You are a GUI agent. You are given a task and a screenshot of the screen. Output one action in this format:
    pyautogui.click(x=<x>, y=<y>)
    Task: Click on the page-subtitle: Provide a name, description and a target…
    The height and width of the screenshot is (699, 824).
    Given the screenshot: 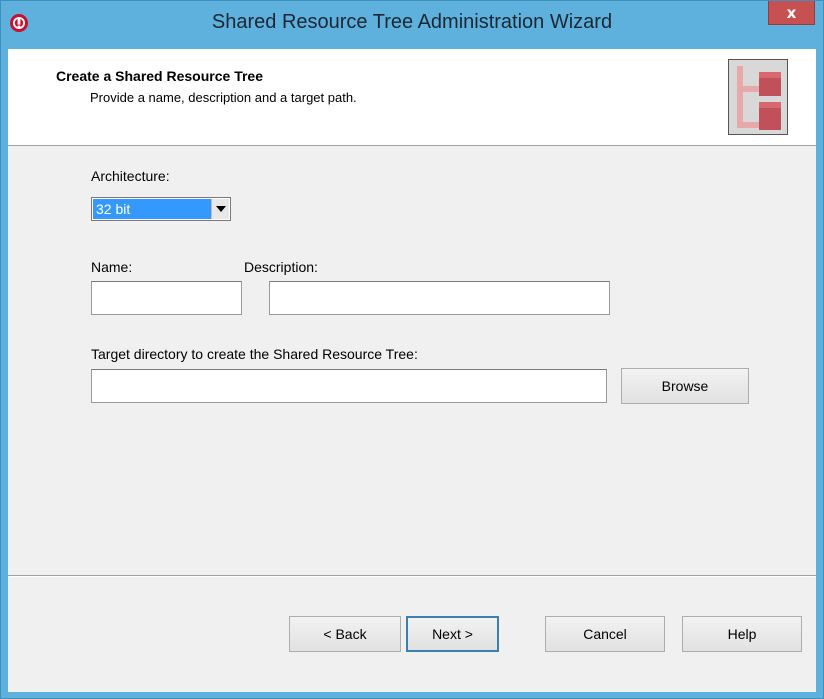 What is the action you would take?
    pyautogui.click(x=223, y=97)
    